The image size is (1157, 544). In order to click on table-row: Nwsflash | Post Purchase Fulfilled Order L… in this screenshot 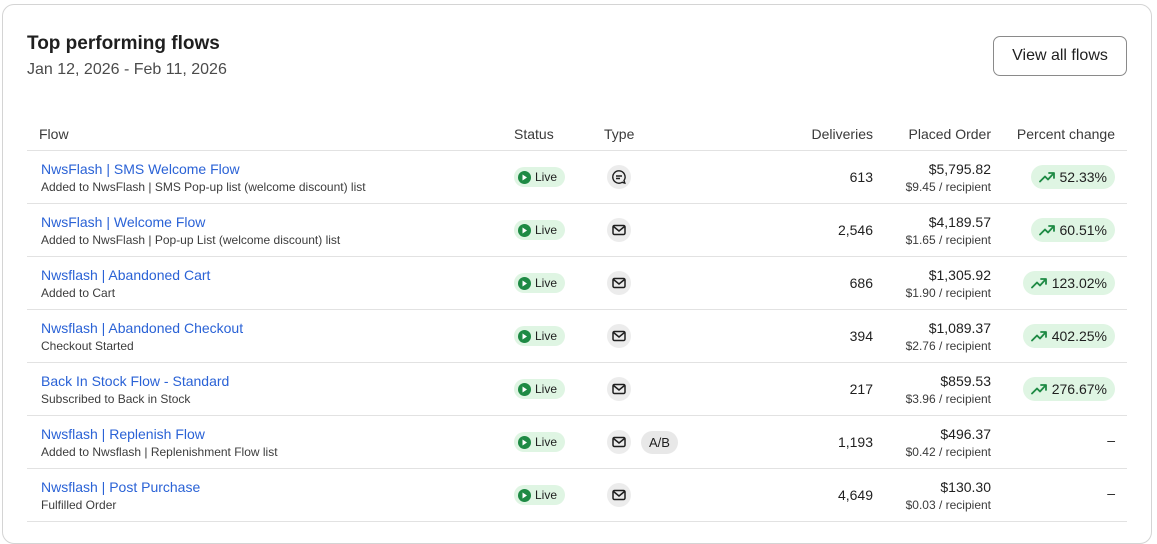, I will do `click(577, 495)`.